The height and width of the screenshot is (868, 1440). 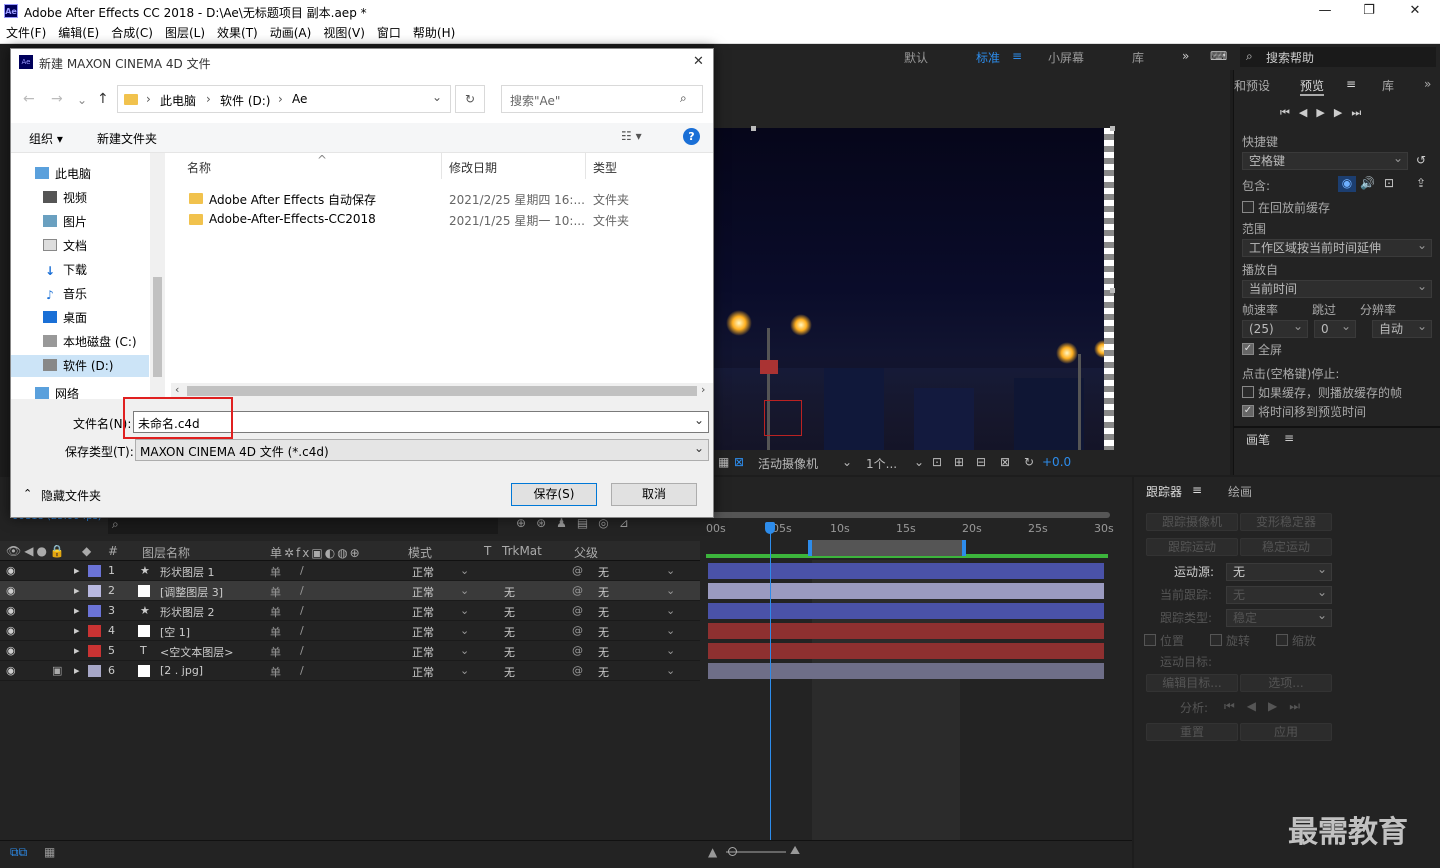 What do you see at coordinates (1192, 522) in the screenshot?
I see `track-camera-button: 跟踪摄像机` at bounding box center [1192, 522].